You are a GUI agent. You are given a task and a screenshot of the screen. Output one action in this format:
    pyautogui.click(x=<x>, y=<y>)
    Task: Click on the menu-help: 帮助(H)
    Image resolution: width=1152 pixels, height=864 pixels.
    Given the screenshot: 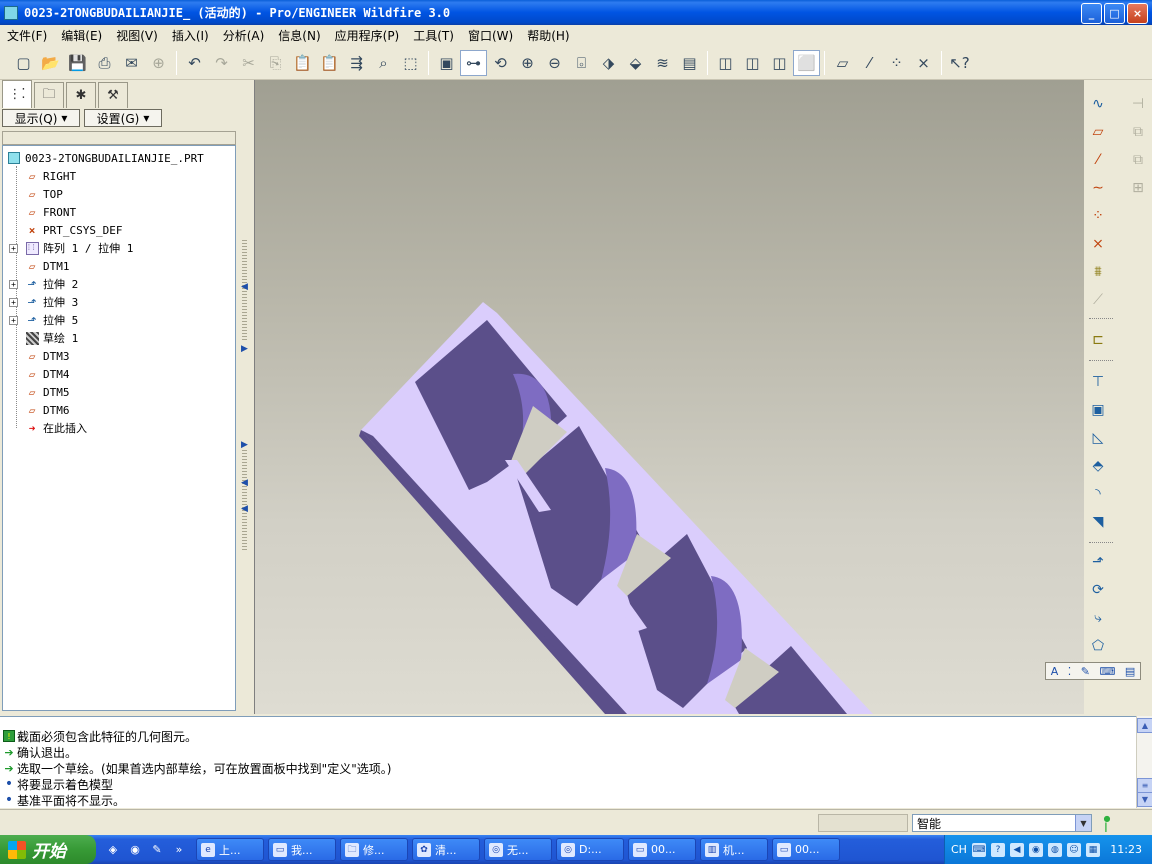 What is the action you would take?
    pyautogui.click(x=548, y=35)
    